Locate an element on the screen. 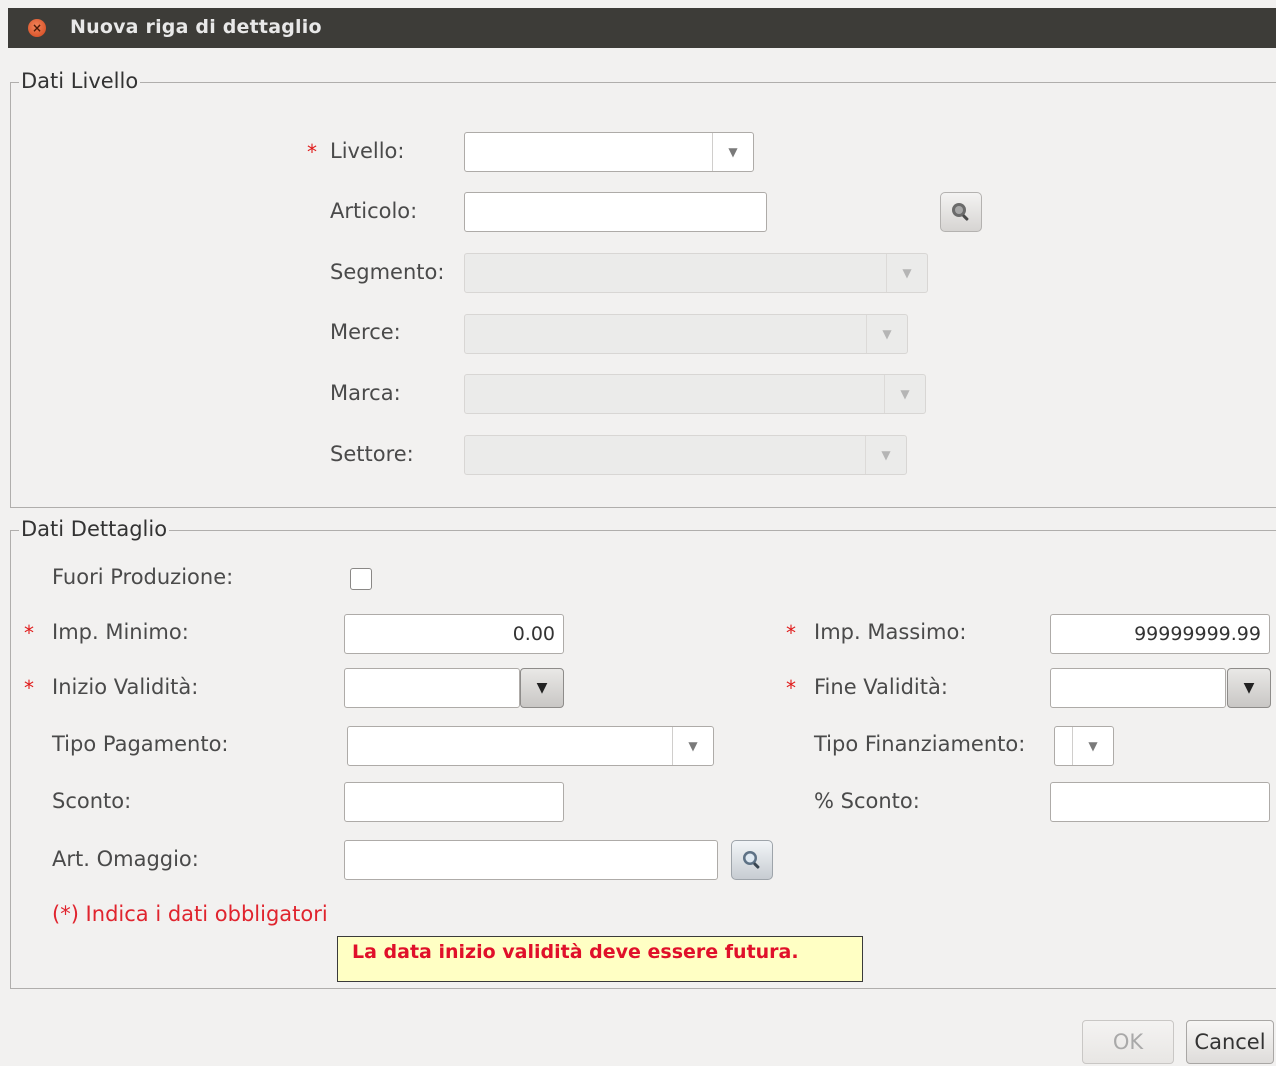  fuori-produzione-label: Fuori Produzione: is located at coordinates (143, 577).